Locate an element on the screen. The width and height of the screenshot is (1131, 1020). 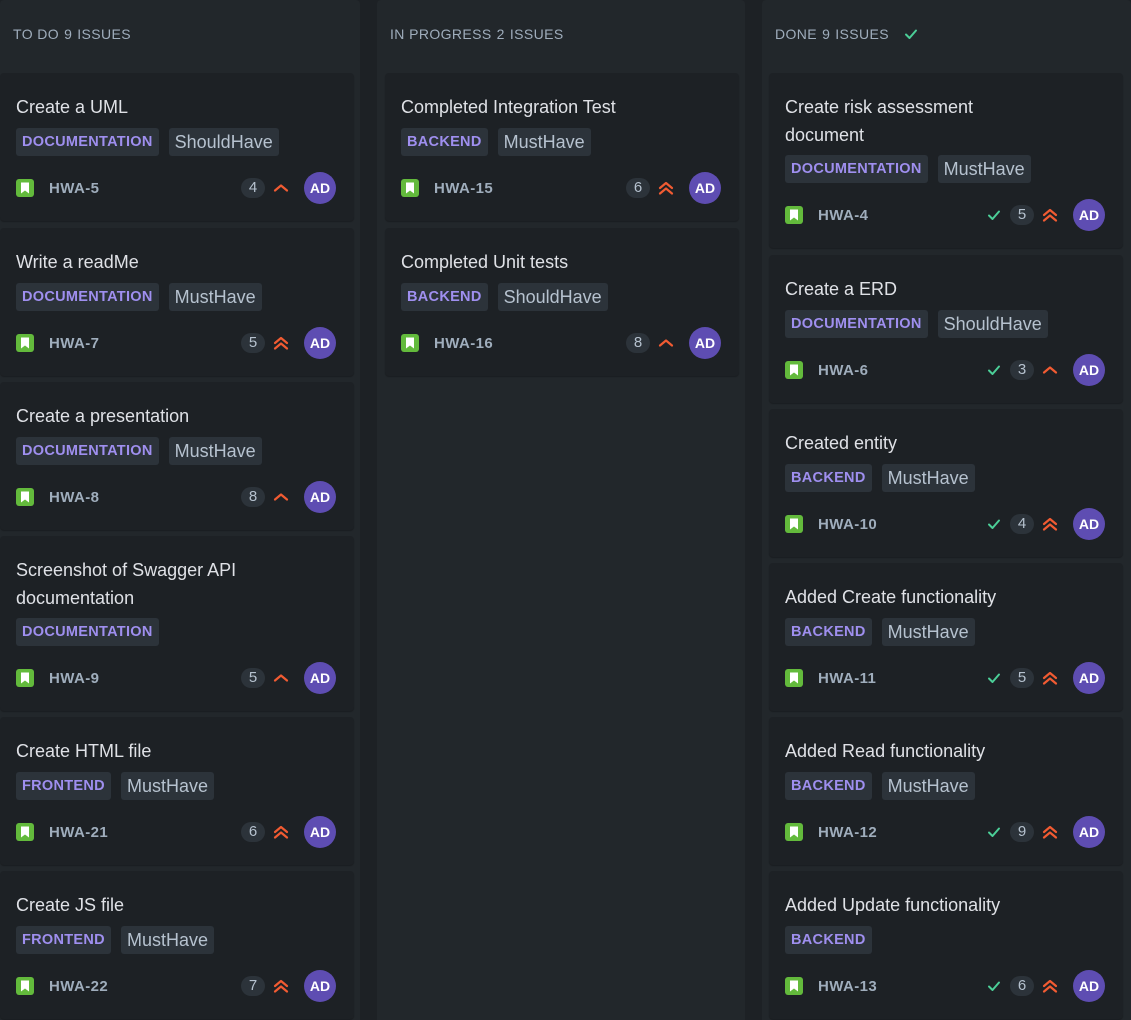
card-labels: DOCUMENTATION ShouldHave is located at coordinates (147, 142).